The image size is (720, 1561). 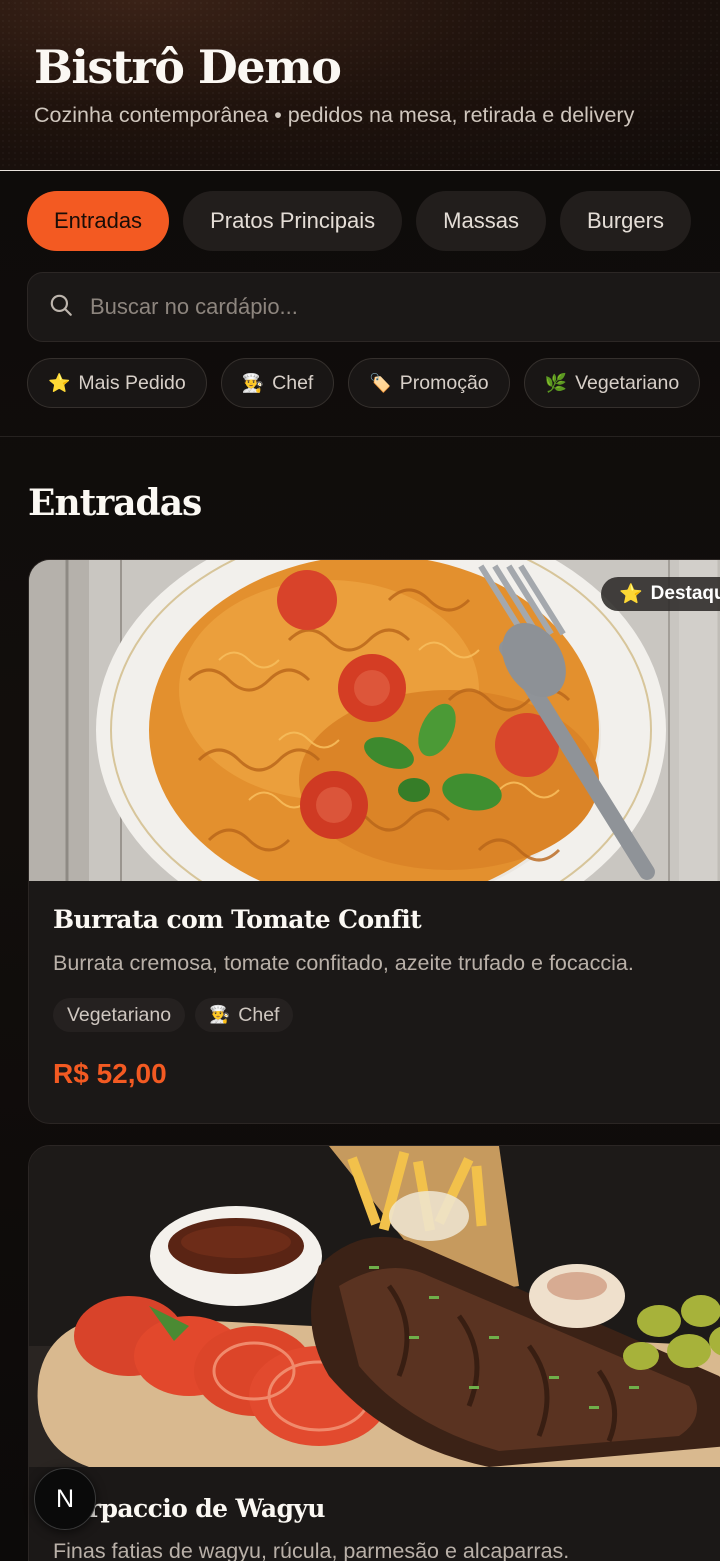 What do you see at coordinates (444, 382) in the screenshot?
I see `filter-chip-label: Promoção` at bounding box center [444, 382].